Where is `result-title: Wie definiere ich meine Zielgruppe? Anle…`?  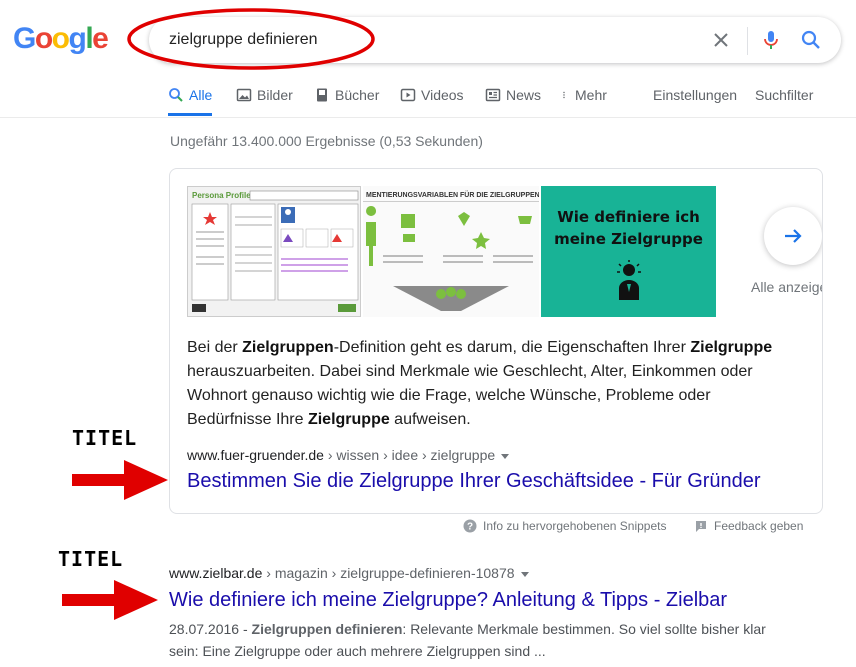
result-title: Wie definiere ich meine Zielgruppe? Anle… is located at coordinates (448, 600).